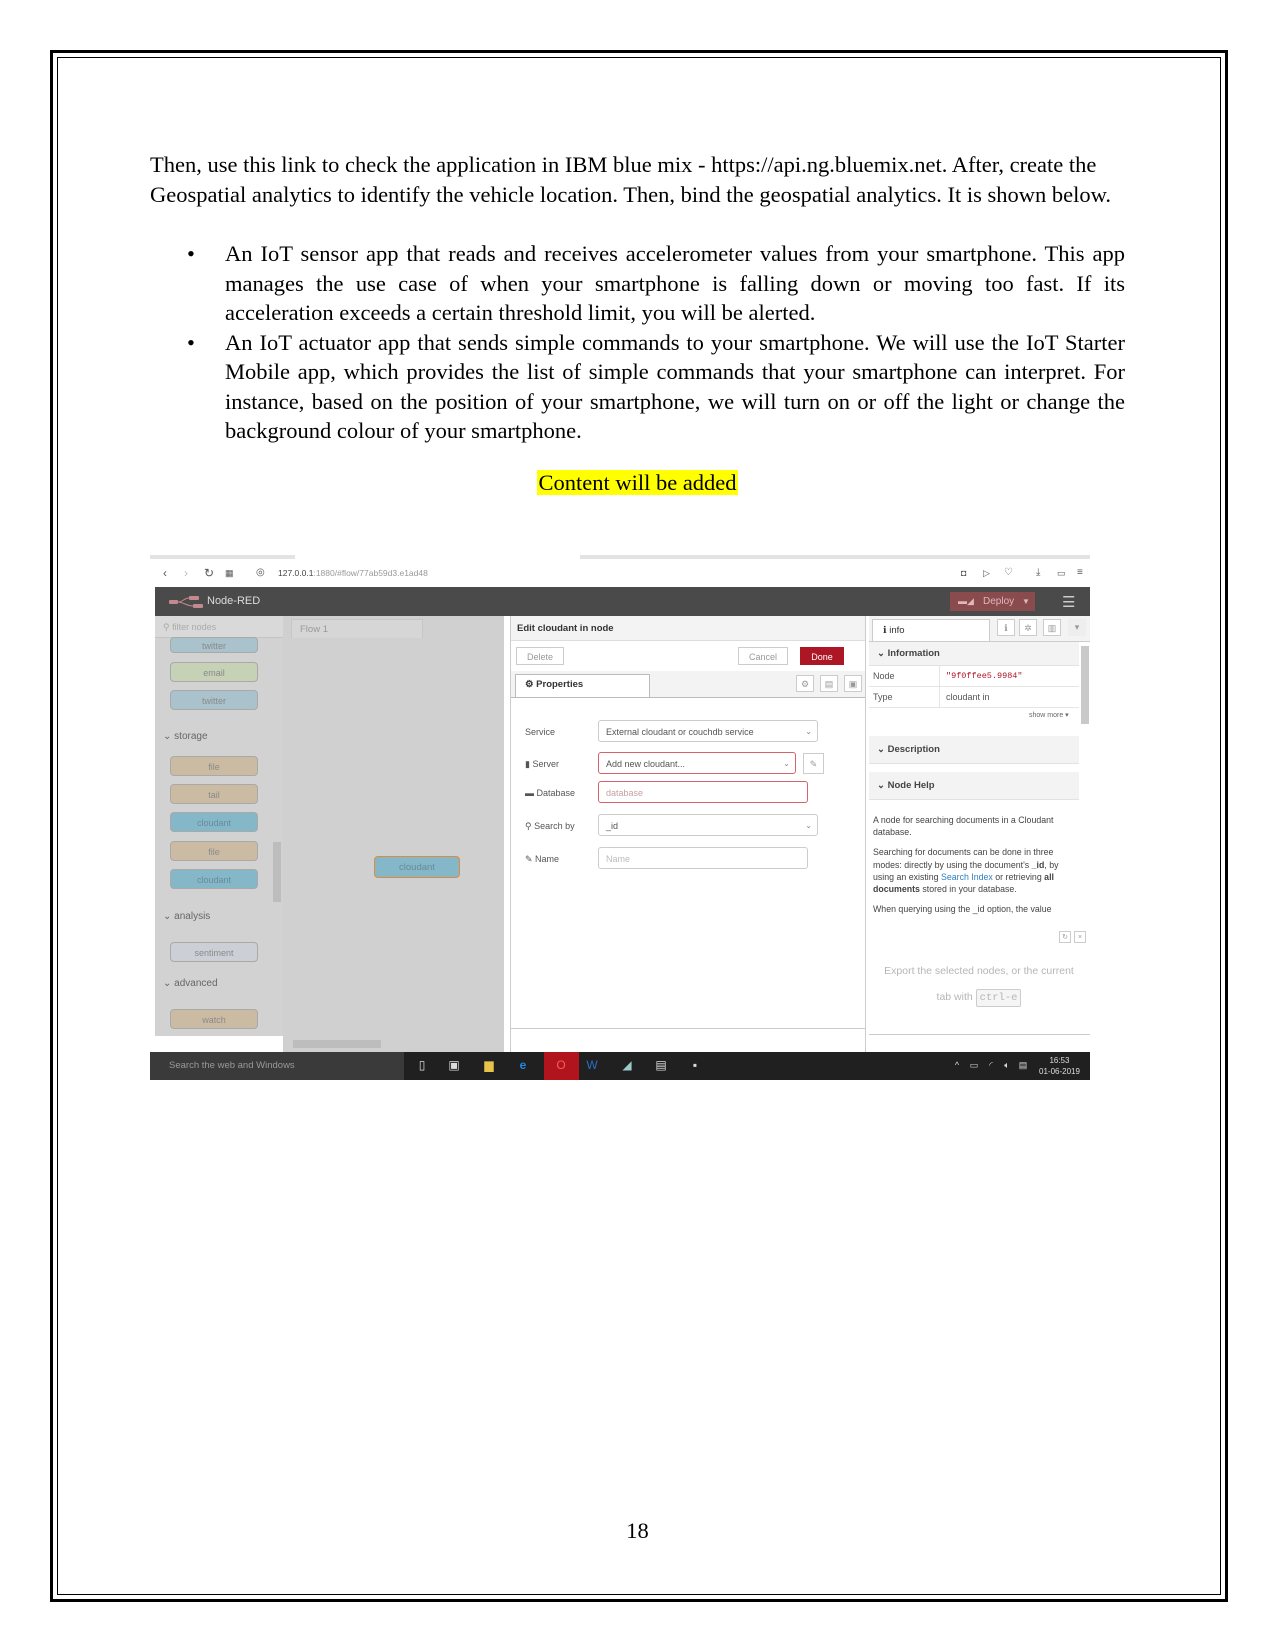 The height and width of the screenshot is (1650, 1275). I want to click on taskbar-clock: 16:53 01-06-2019, so click(1059, 1066).